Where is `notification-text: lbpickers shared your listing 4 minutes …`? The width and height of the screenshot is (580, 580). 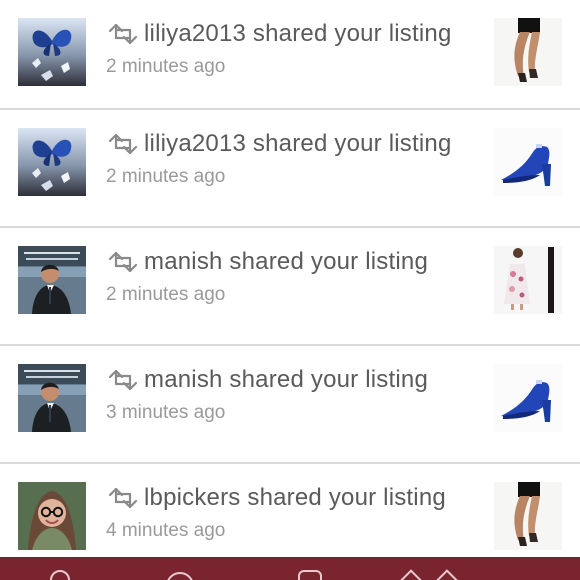 notification-text: lbpickers shared your listing 4 minutes … is located at coordinates (298, 513).